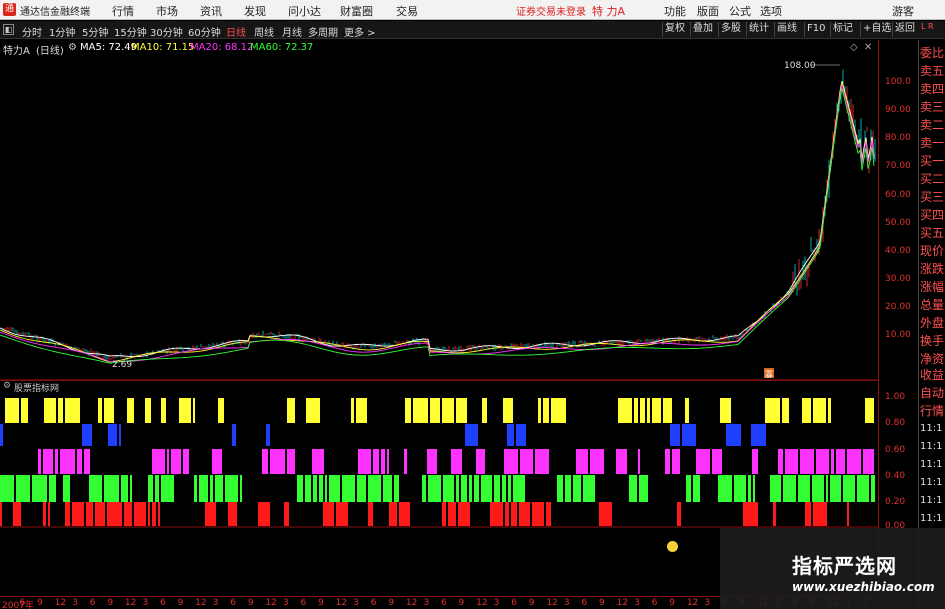 This screenshot has width=945, height=609. What do you see at coordinates (769, 374) in the screenshot?
I see `event-marker-label: 寡` at bounding box center [769, 374].